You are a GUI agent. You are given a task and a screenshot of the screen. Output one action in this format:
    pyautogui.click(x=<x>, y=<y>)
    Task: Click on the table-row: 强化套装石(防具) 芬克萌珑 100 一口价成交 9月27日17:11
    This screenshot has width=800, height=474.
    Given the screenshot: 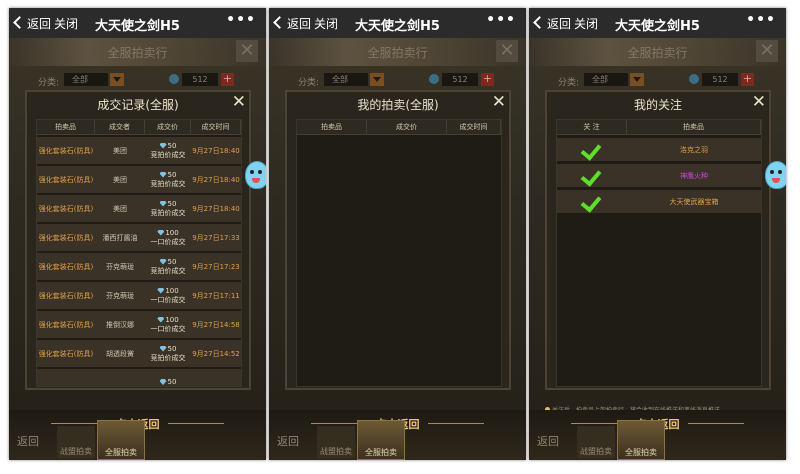 What is the action you would take?
    pyautogui.click(x=139, y=295)
    